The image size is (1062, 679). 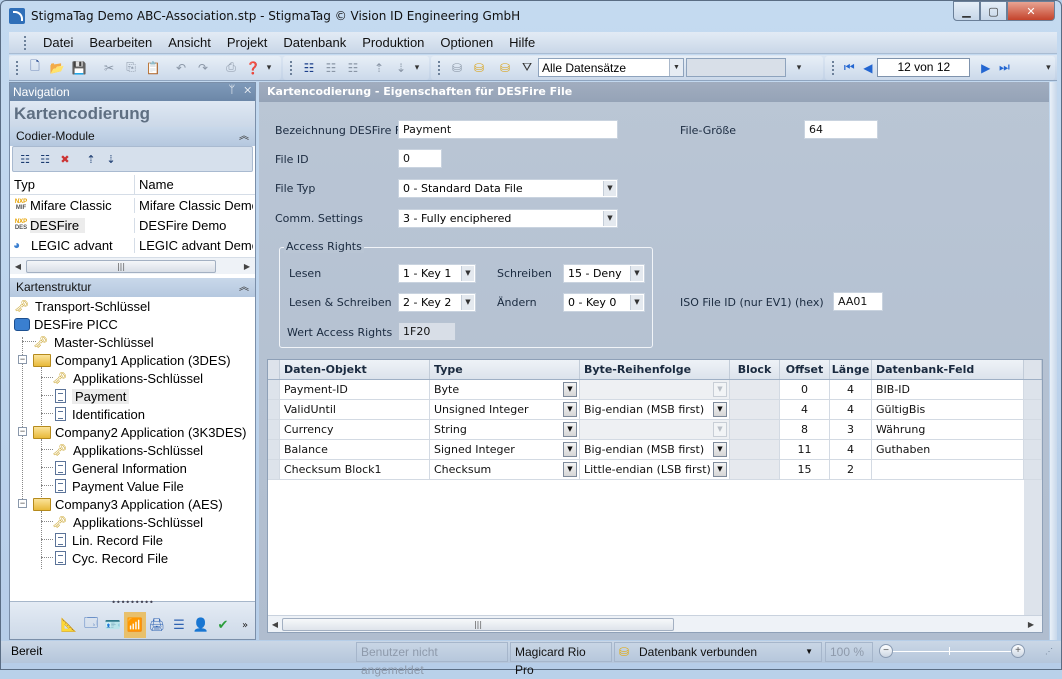 What do you see at coordinates (924, 67) in the screenshot?
I see `record-position-input: 12 von 12` at bounding box center [924, 67].